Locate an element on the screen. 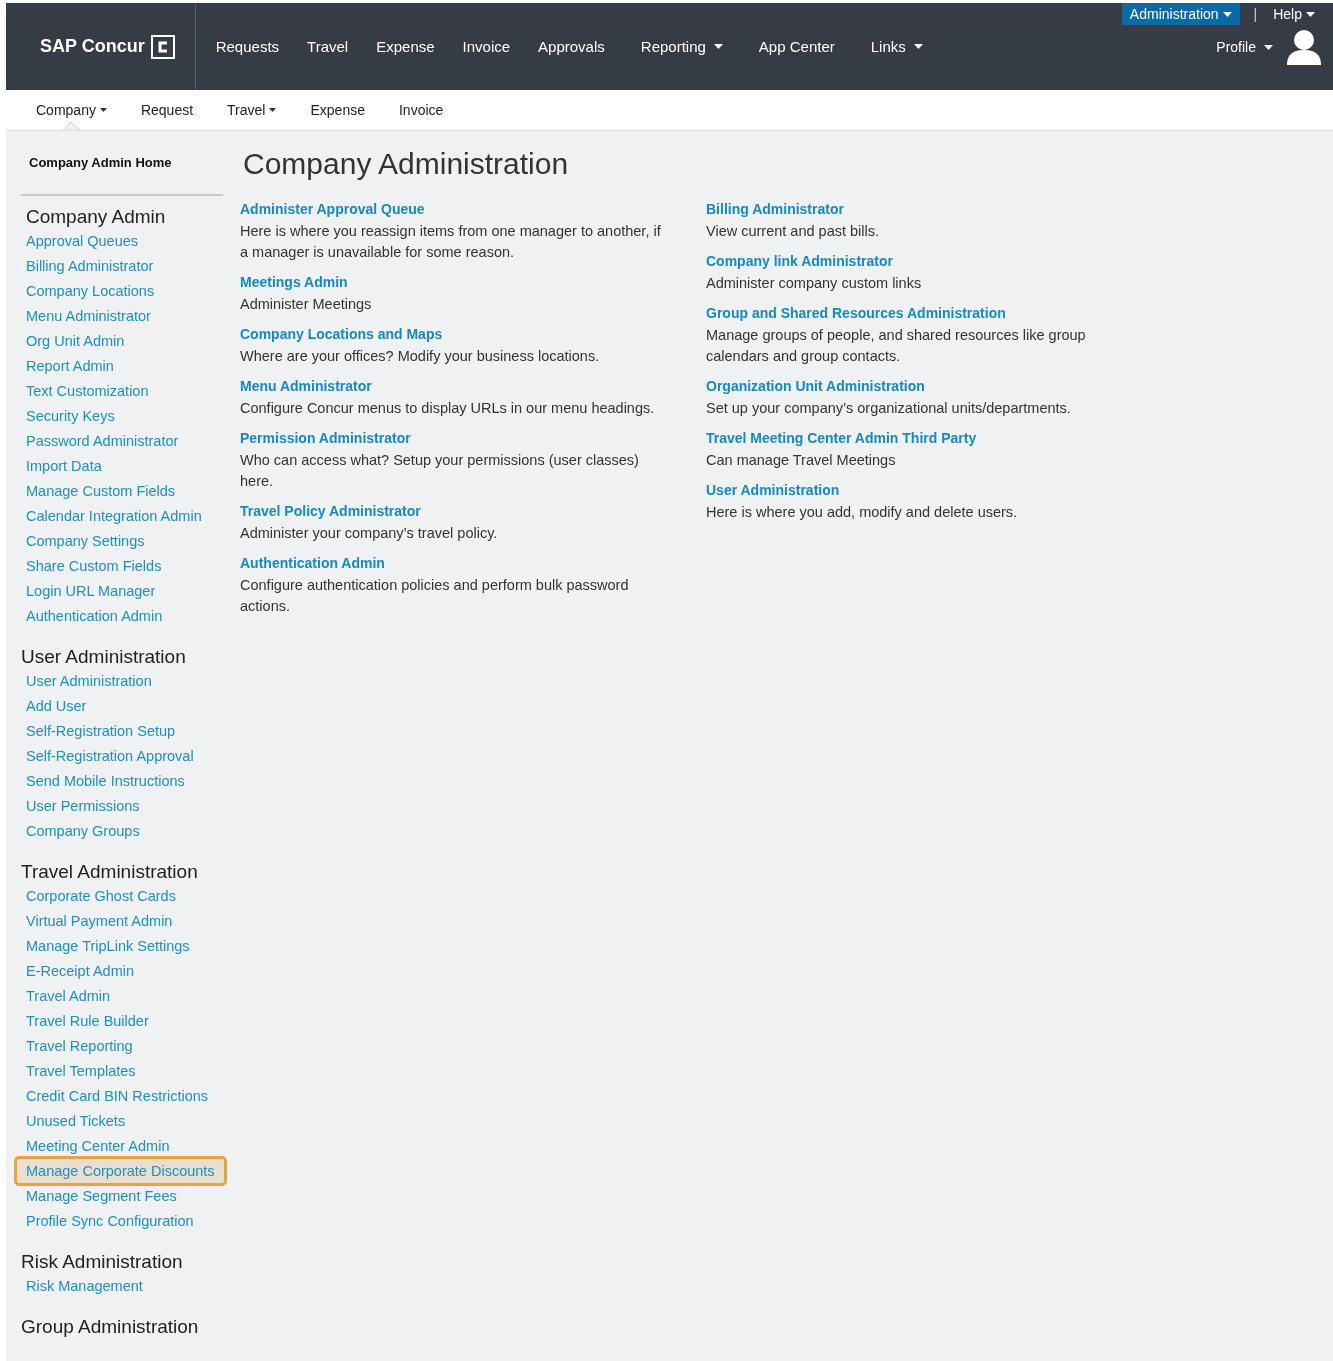  tool-description: Administer your company’s travel policy. is located at coordinates (369, 533).